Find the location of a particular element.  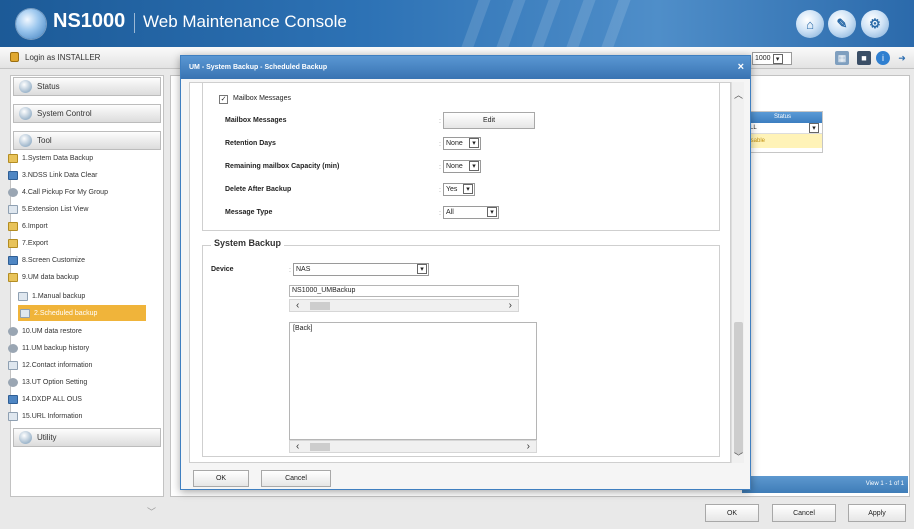

sidebar-item-label: 11.UM backup history is located at coordinates (56, 348).